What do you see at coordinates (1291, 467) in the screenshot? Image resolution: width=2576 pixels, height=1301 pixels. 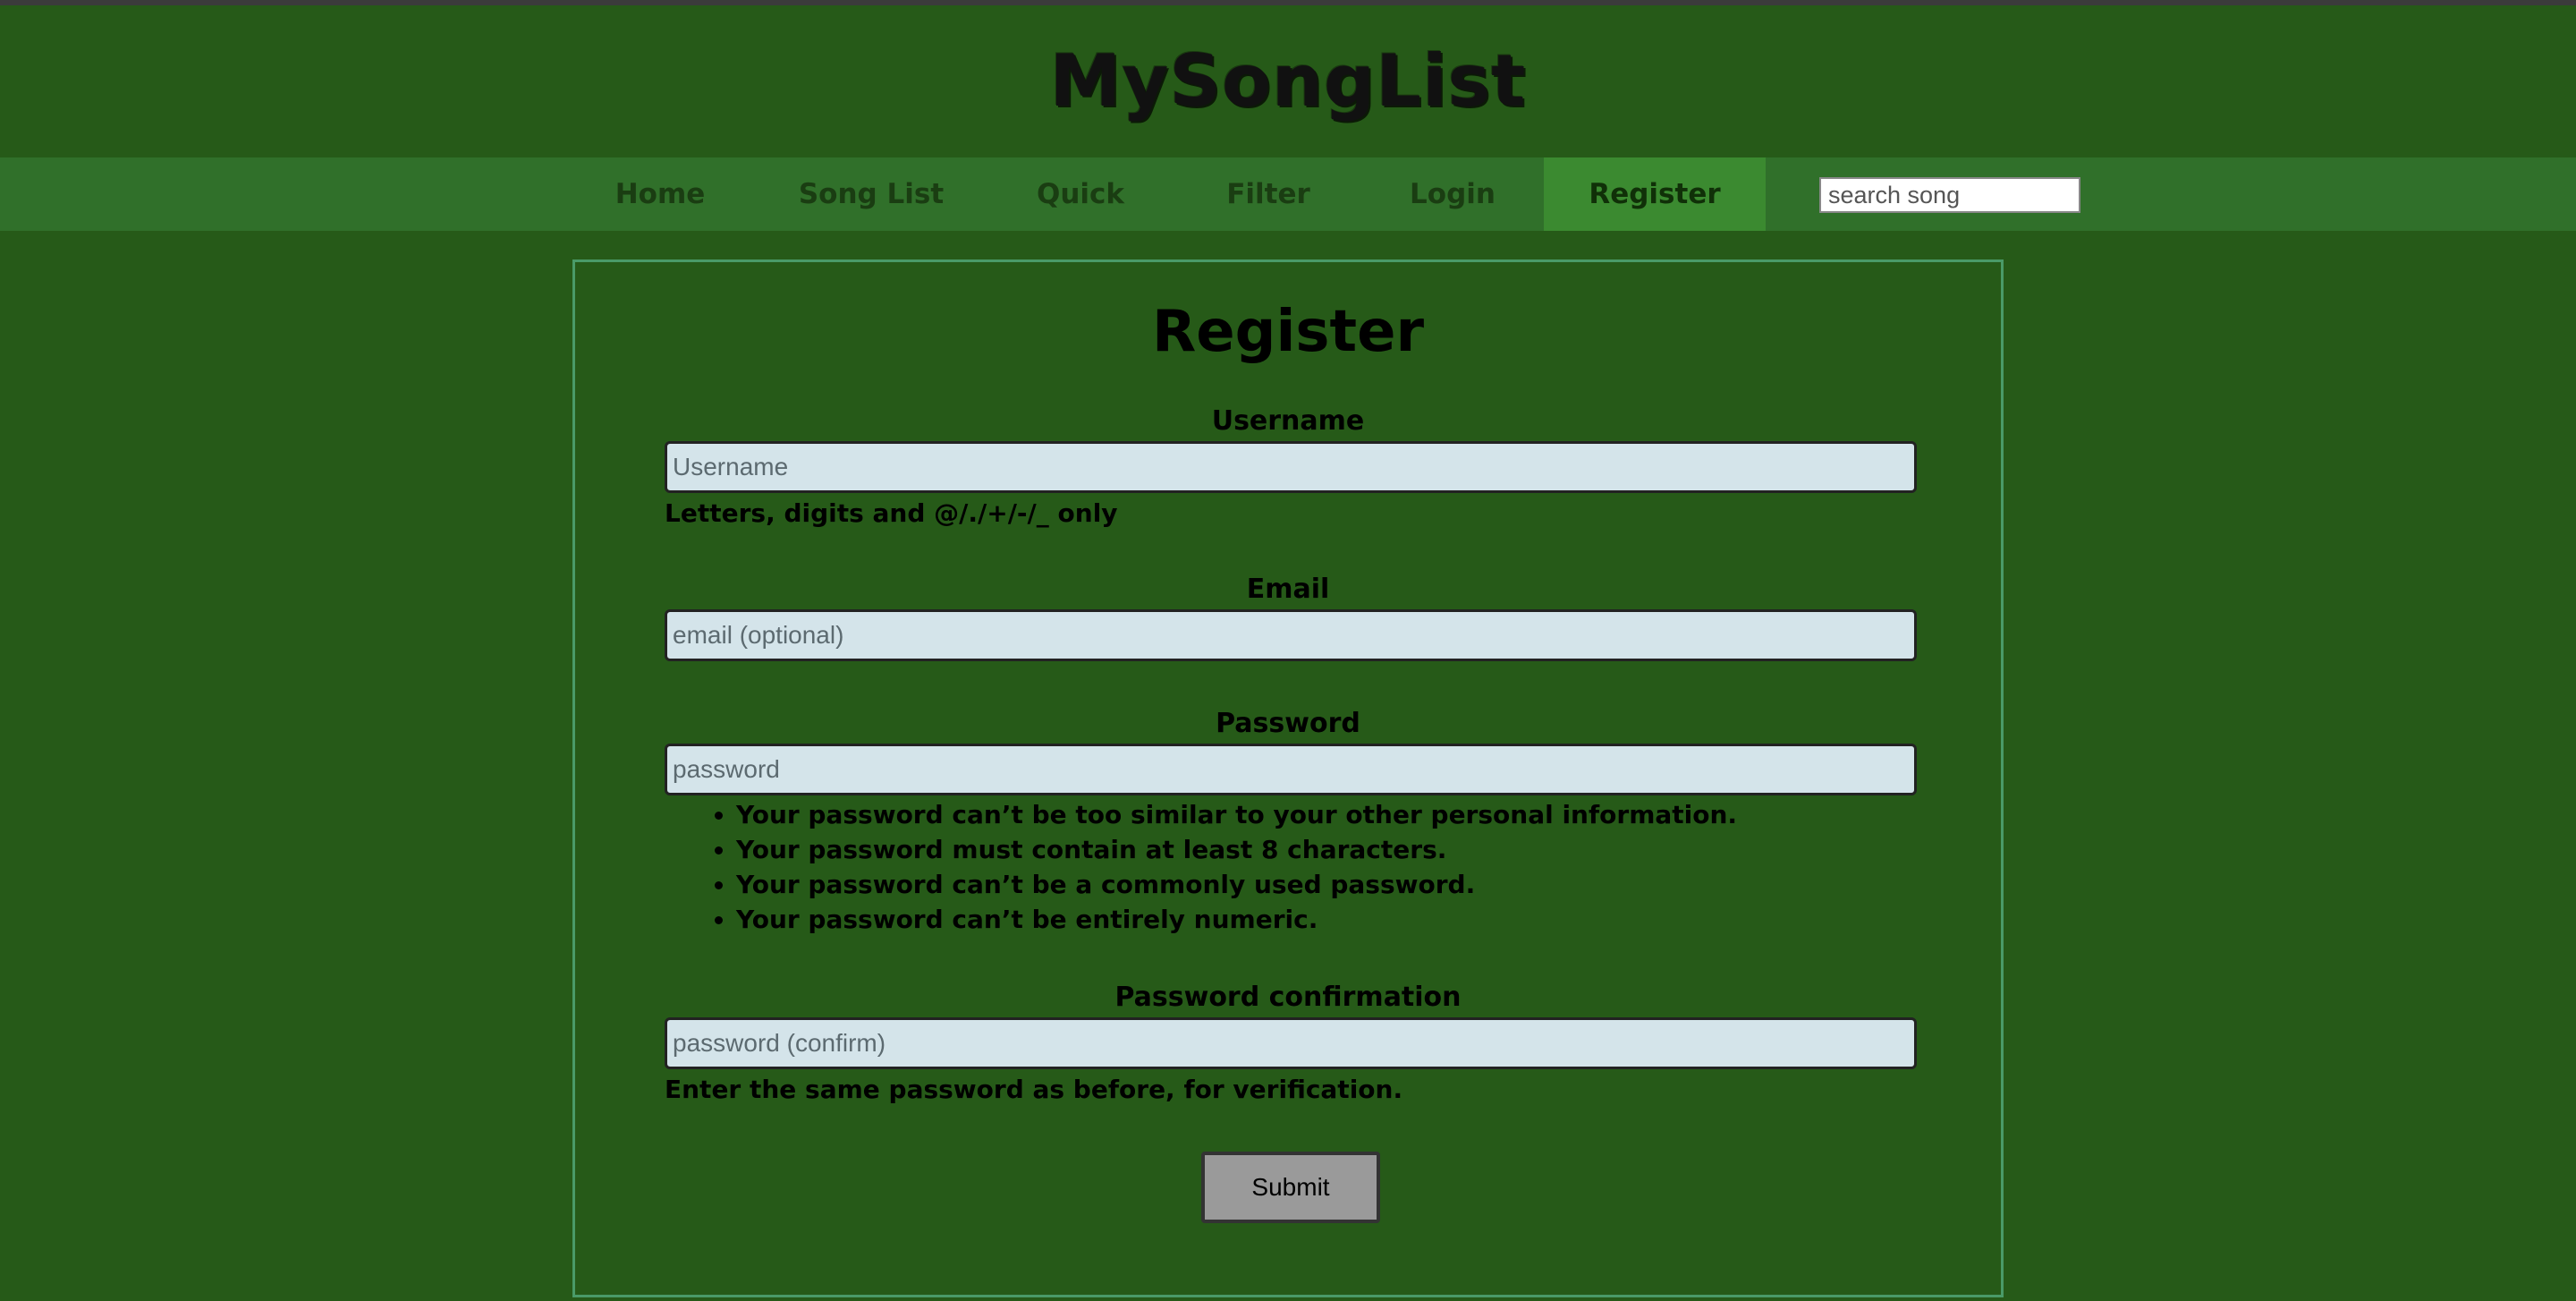 I see `username-field` at bounding box center [1291, 467].